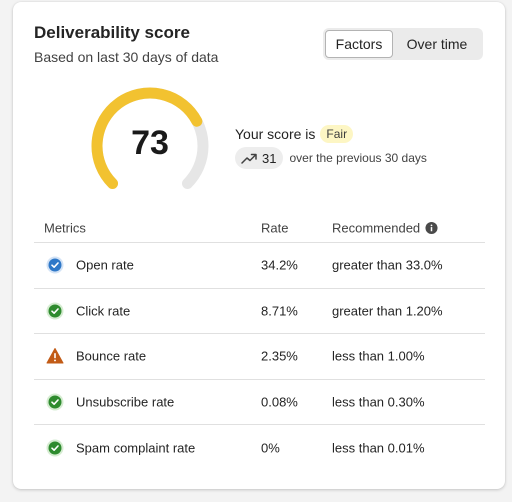  What do you see at coordinates (111, 356) in the screenshot?
I see `metric-name: Bounce rate` at bounding box center [111, 356].